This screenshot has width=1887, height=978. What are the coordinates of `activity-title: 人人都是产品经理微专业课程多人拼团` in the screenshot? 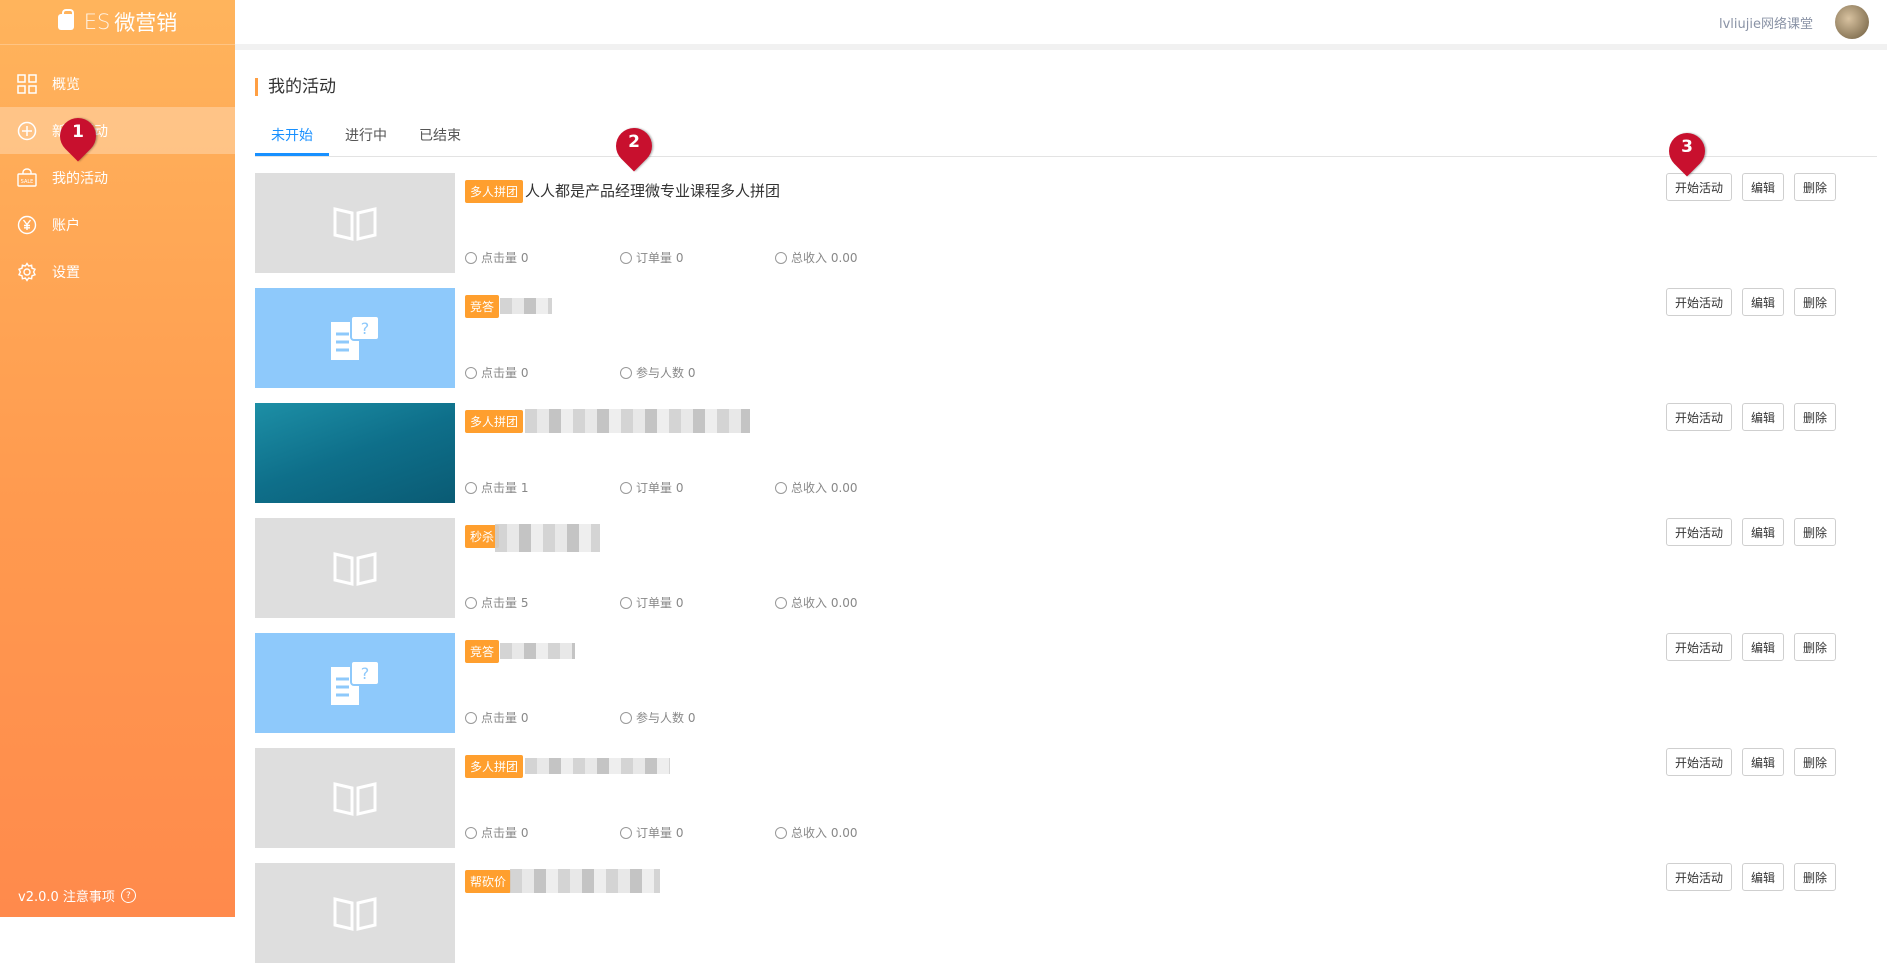 It's located at (652, 190).